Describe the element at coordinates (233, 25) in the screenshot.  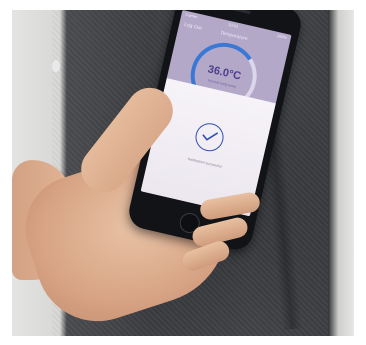
I see `status-time: 10:41` at that location.